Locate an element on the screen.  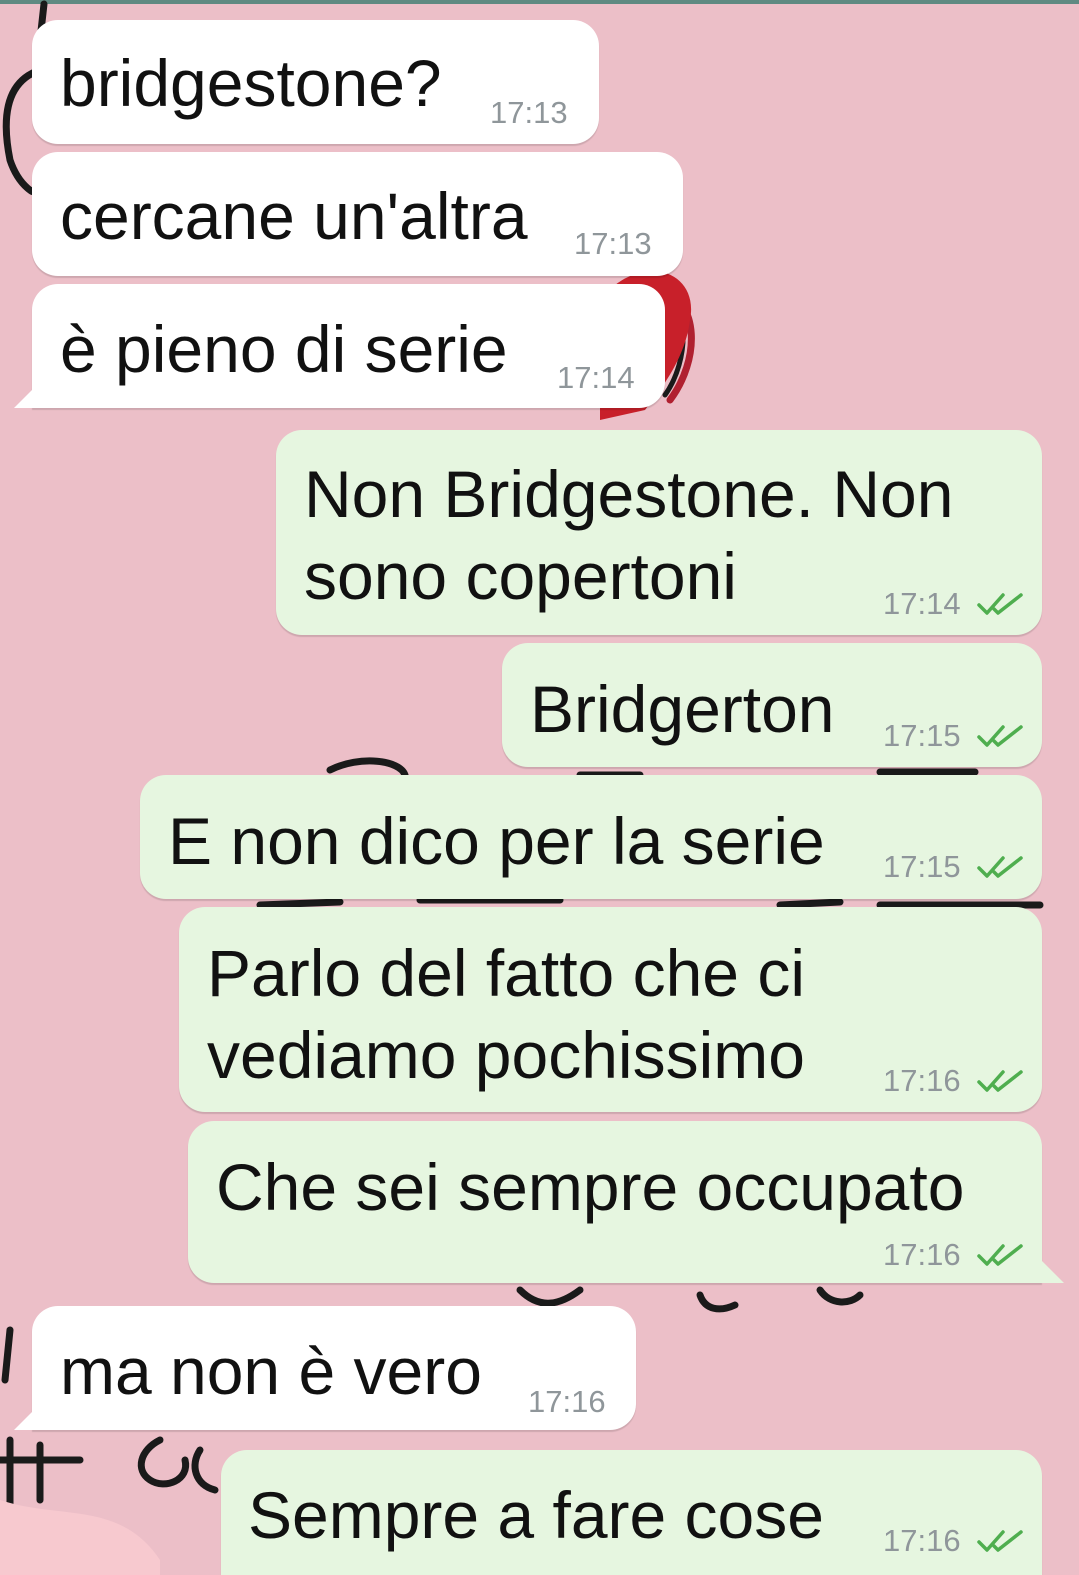
message-text-line: sono copertoni is located at coordinates (520, 576).